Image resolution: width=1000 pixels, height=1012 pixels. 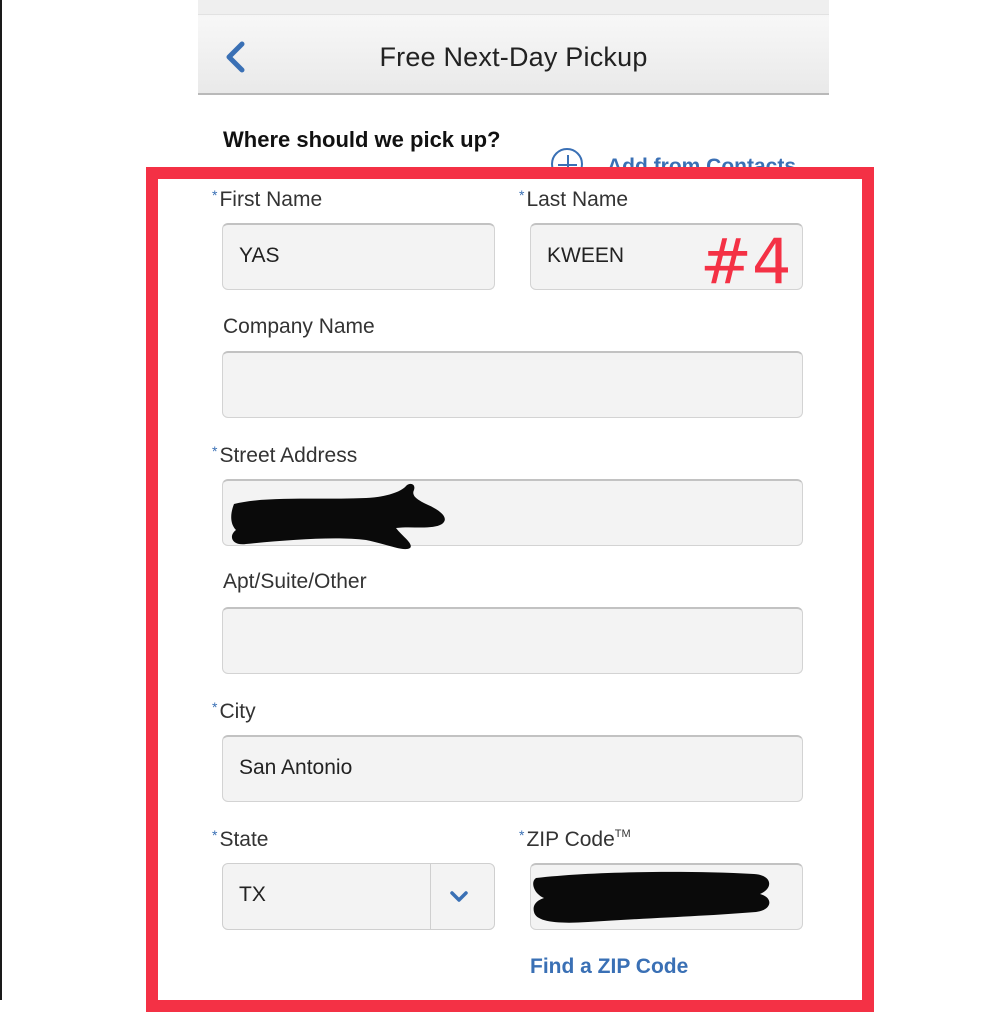 I want to click on company-name-field, so click(x=512, y=384).